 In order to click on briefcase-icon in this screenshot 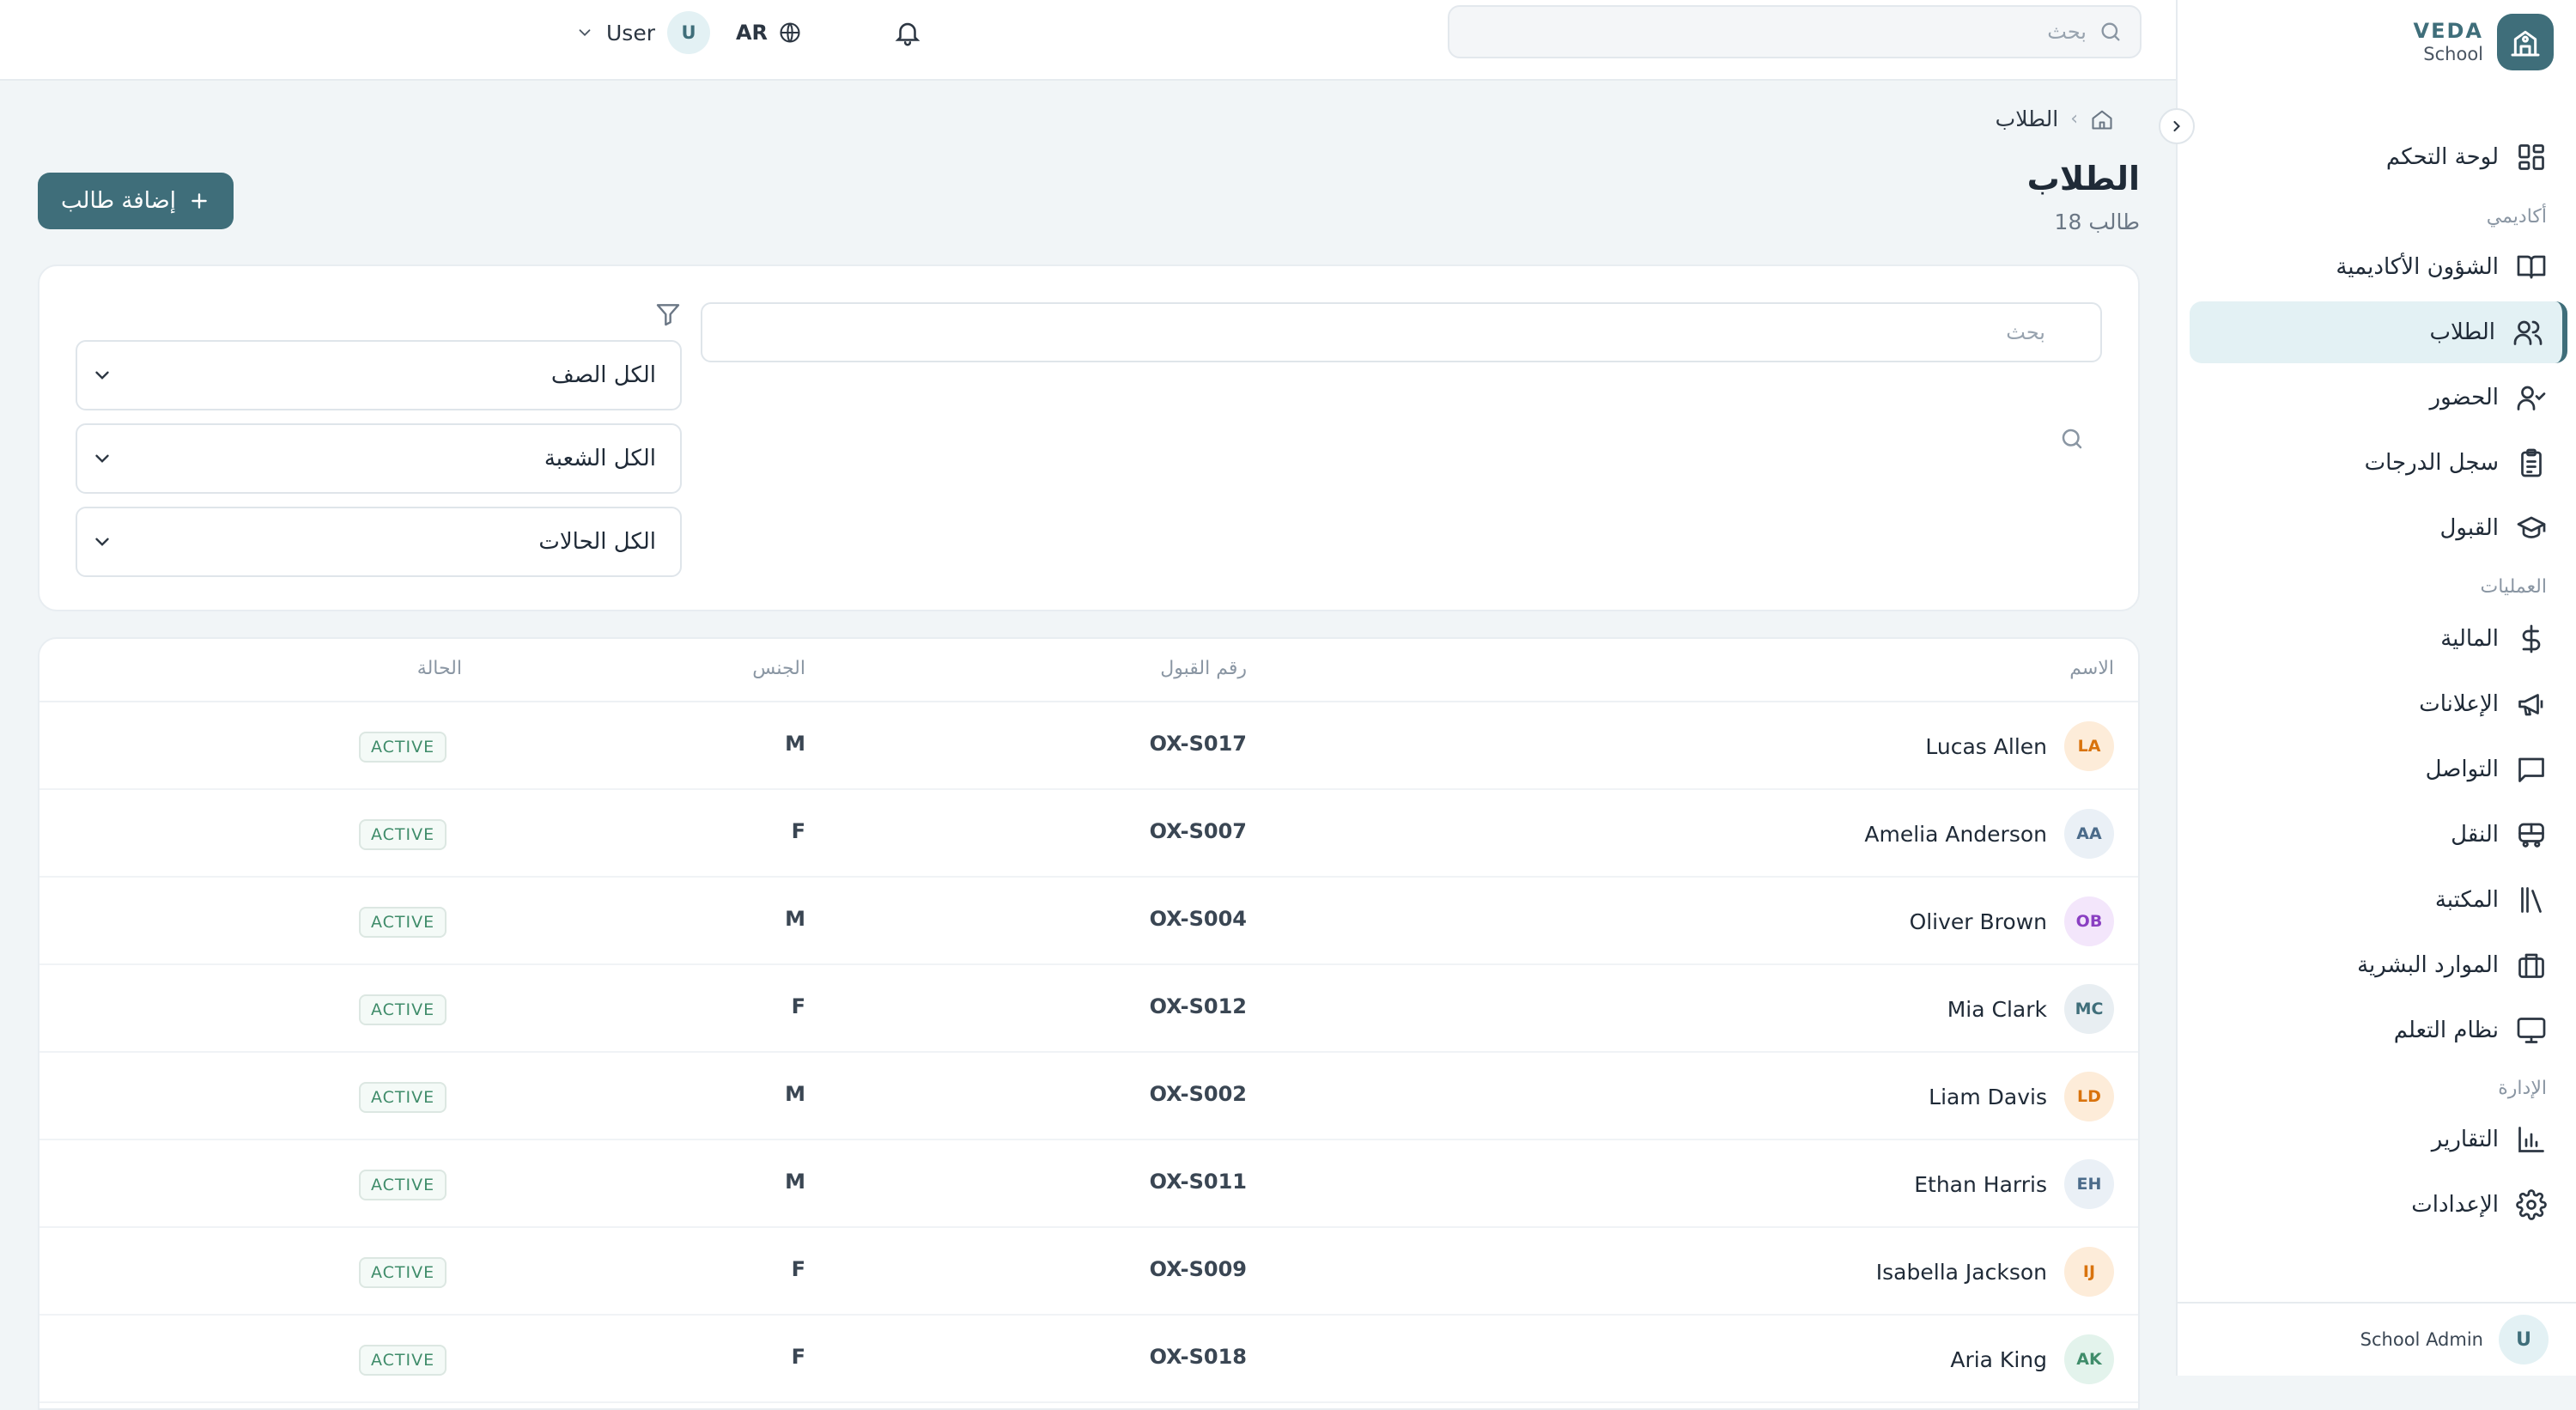, I will do `click(2531, 966)`.